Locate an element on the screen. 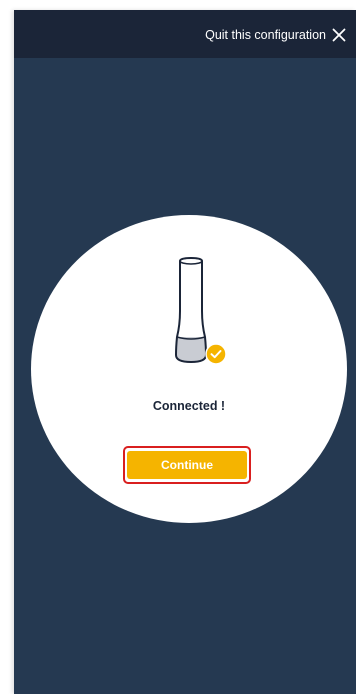 This screenshot has width=356, height=694. continue-button: Continue is located at coordinates (187, 465).